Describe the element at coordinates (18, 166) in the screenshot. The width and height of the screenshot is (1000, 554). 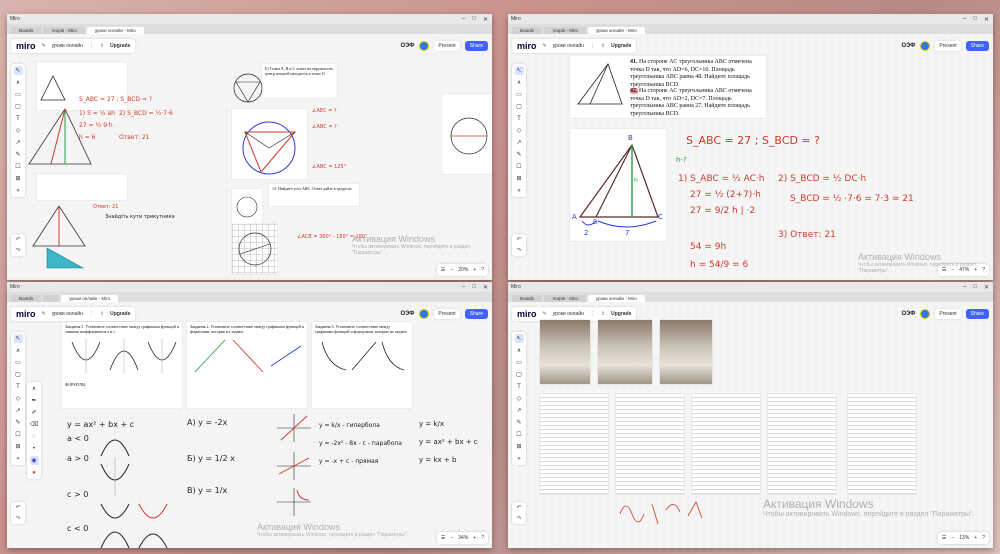
I see `comment-icon: ☐` at that location.